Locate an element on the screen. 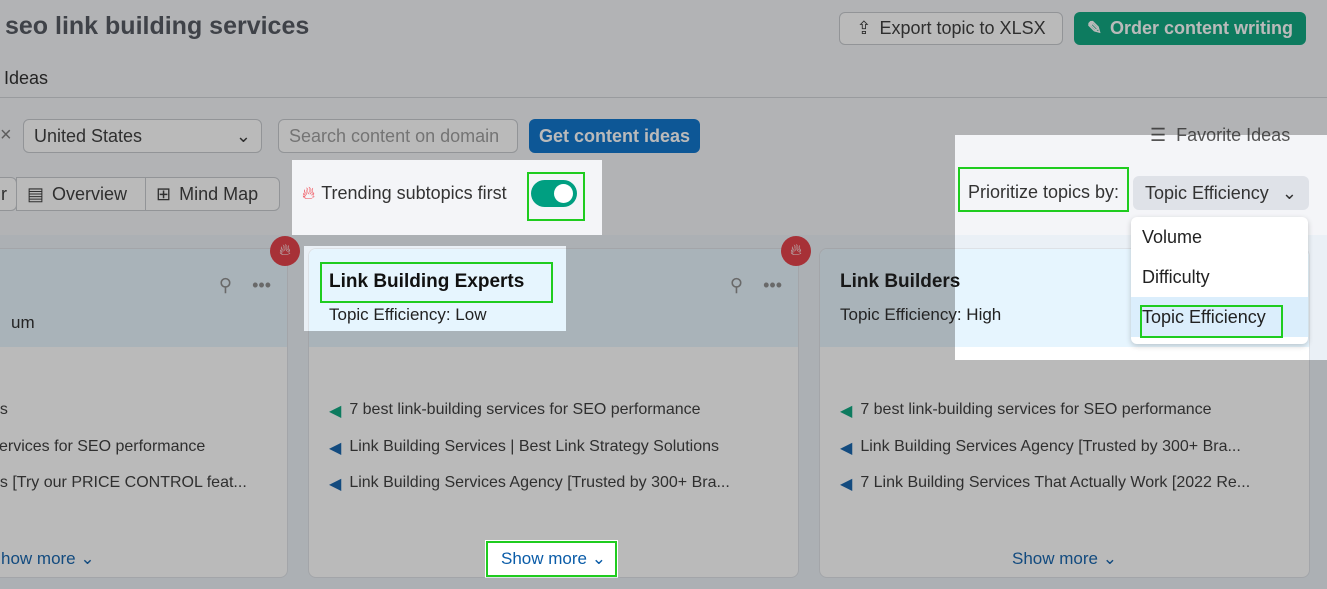 This screenshot has width=1327, height=589. list-icon: ☰ is located at coordinates (1158, 135).